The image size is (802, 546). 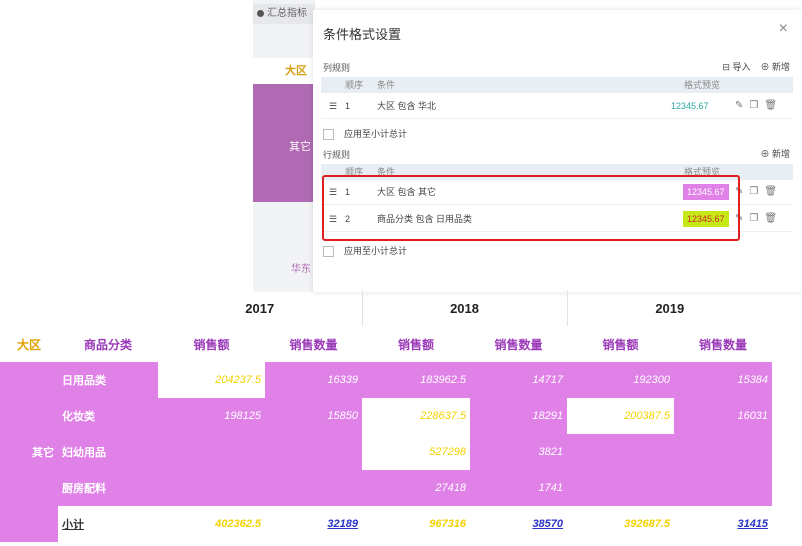 What do you see at coordinates (742, 105) in the screenshot?
I see `edit-icon: ✎` at bounding box center [742, 105].